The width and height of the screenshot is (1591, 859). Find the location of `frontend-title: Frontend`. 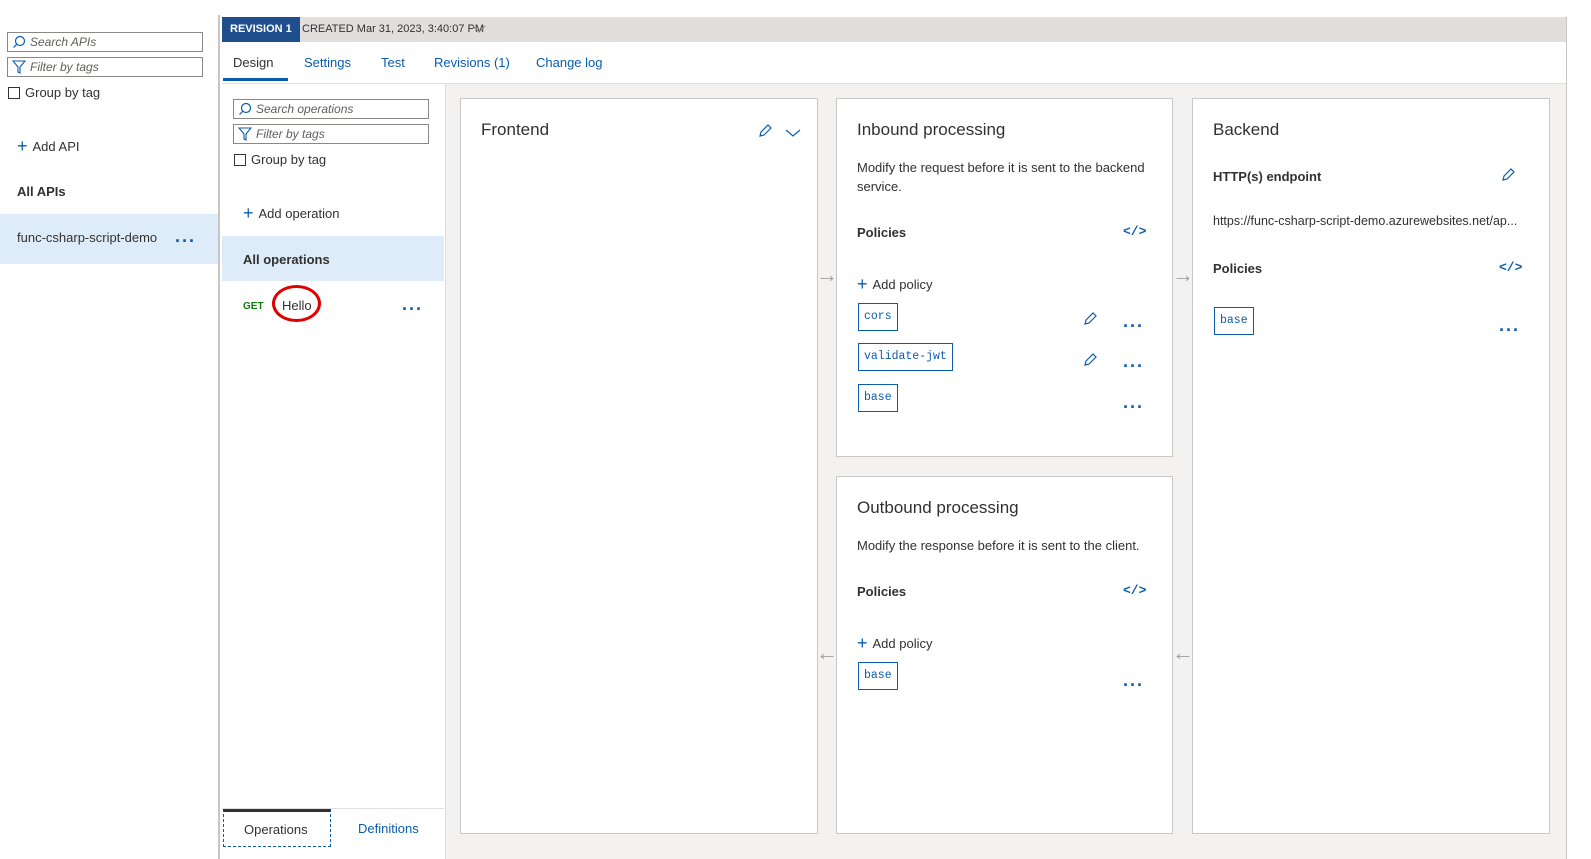

frontend-title: Frontend is located at coordinates (515, 129).